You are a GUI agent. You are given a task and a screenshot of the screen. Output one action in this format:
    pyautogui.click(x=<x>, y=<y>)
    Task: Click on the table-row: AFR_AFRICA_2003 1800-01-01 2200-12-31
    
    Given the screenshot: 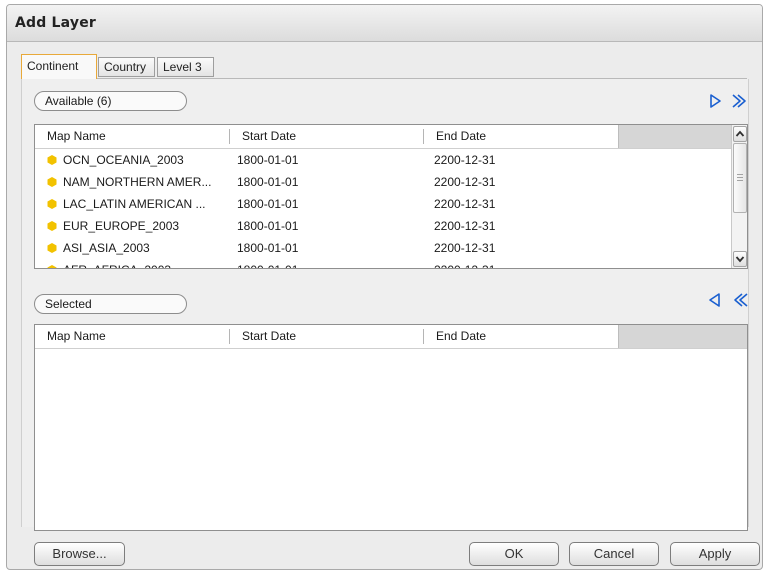 What is the action you would take?
    pyautogui.click(x=391, y=263)
    